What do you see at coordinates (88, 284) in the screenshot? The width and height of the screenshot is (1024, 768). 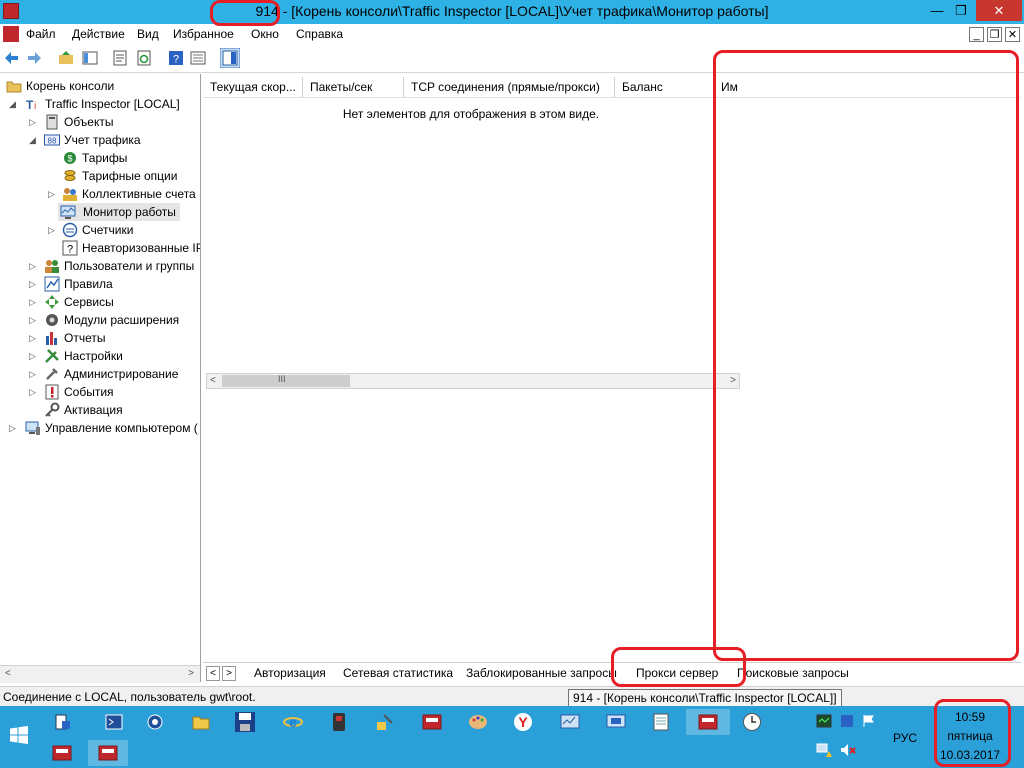 I see `tree-item-label: Правила` at bounding box center [88, 284].